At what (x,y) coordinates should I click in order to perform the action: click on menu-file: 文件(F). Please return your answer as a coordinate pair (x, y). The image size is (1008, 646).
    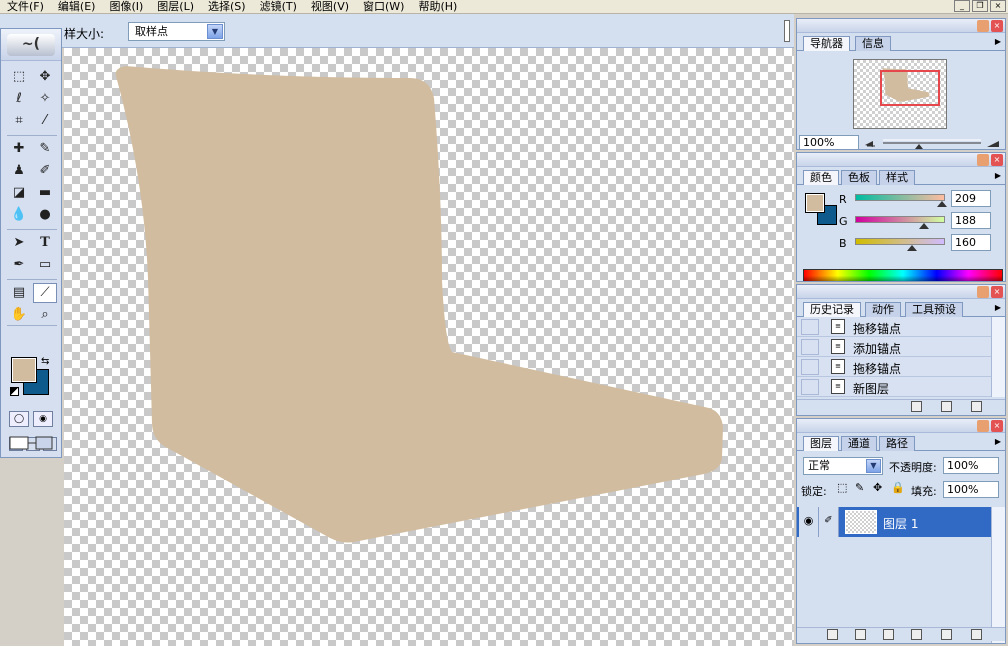
    Looking at the image, I should click on (25, 6).